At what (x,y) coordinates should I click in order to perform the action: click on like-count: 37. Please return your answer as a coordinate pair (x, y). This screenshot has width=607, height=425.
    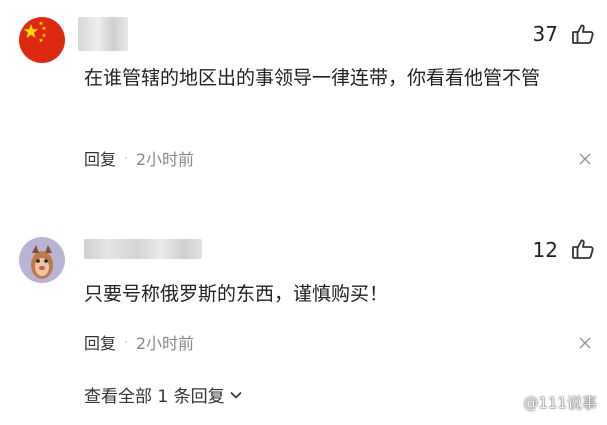
    Looking at the image, I should click on (545, 34).